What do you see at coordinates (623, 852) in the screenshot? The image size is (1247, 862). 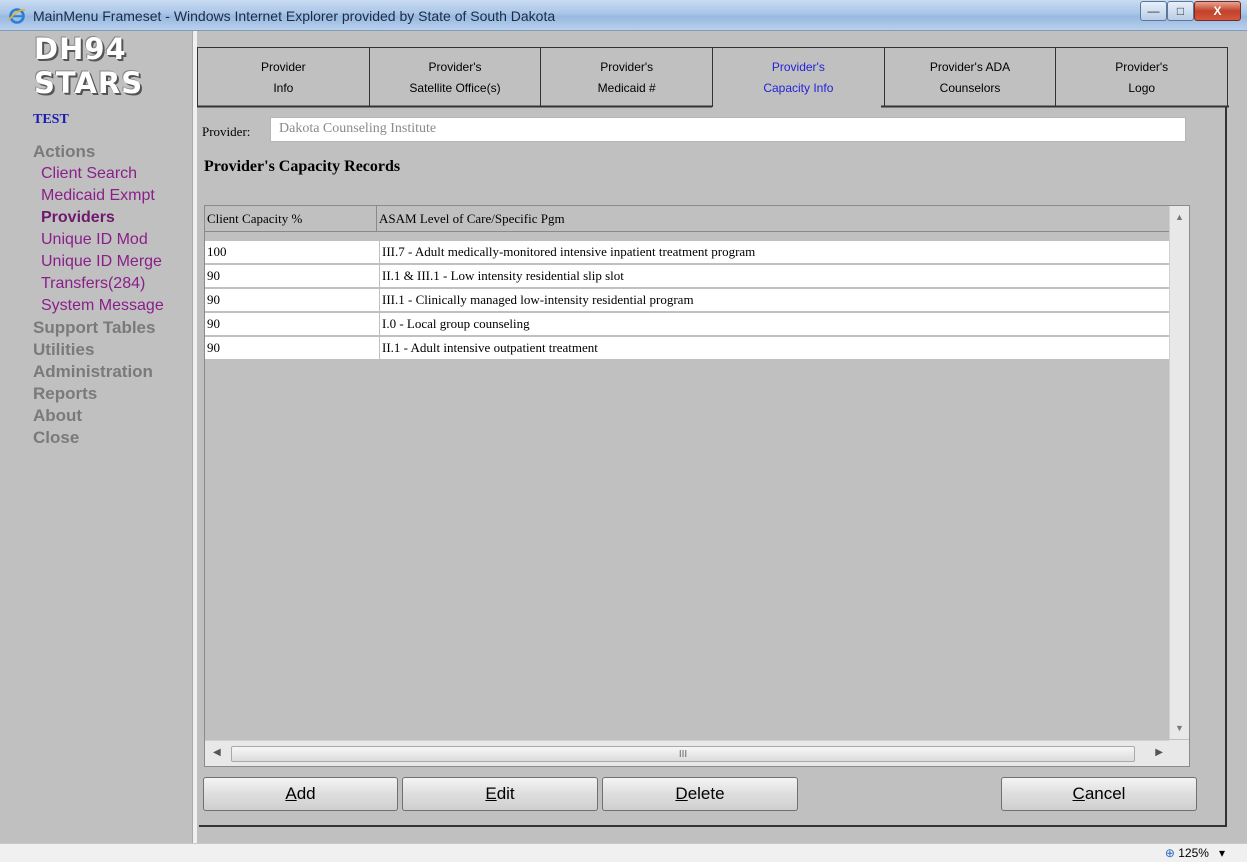 I see `status-bar: ⊕ 125% ▾` at bounding box center [623, 852].